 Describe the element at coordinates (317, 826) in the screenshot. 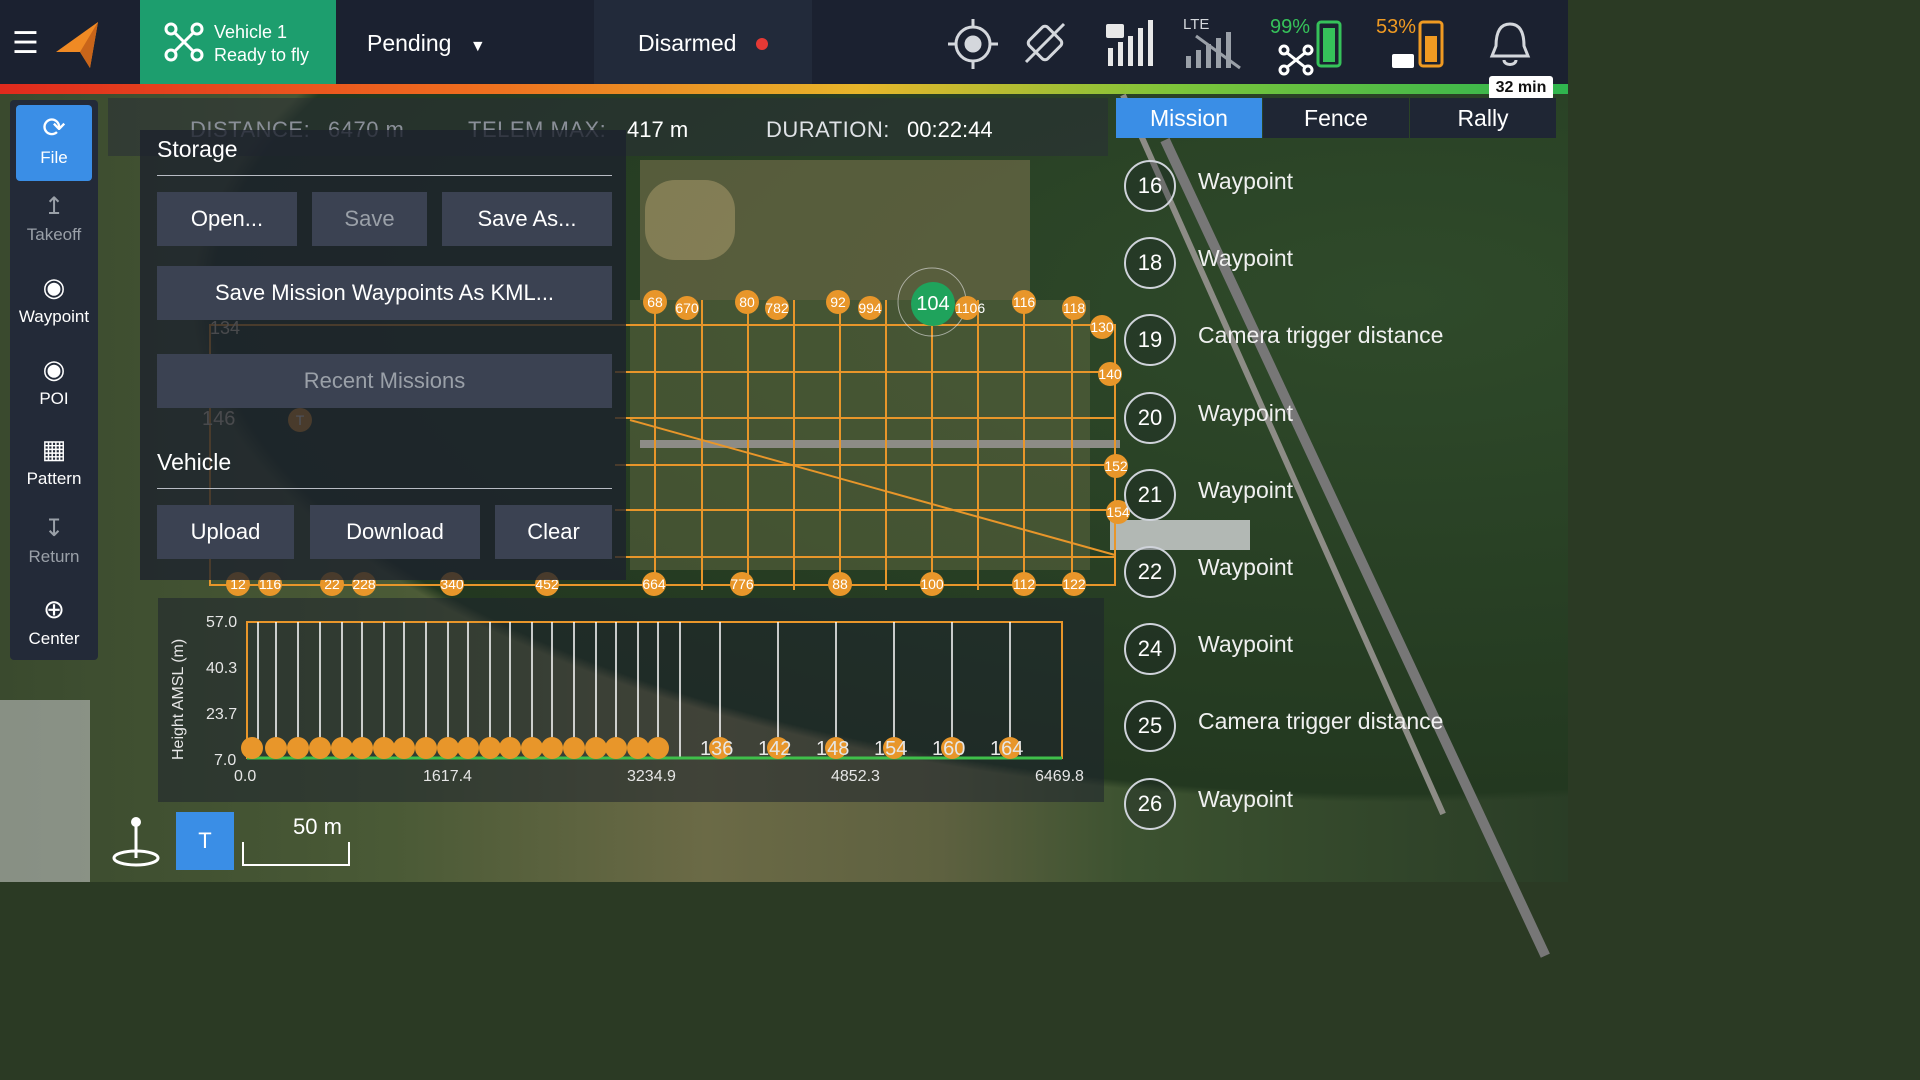

I see `map-scale-label: 50 m` at that location.